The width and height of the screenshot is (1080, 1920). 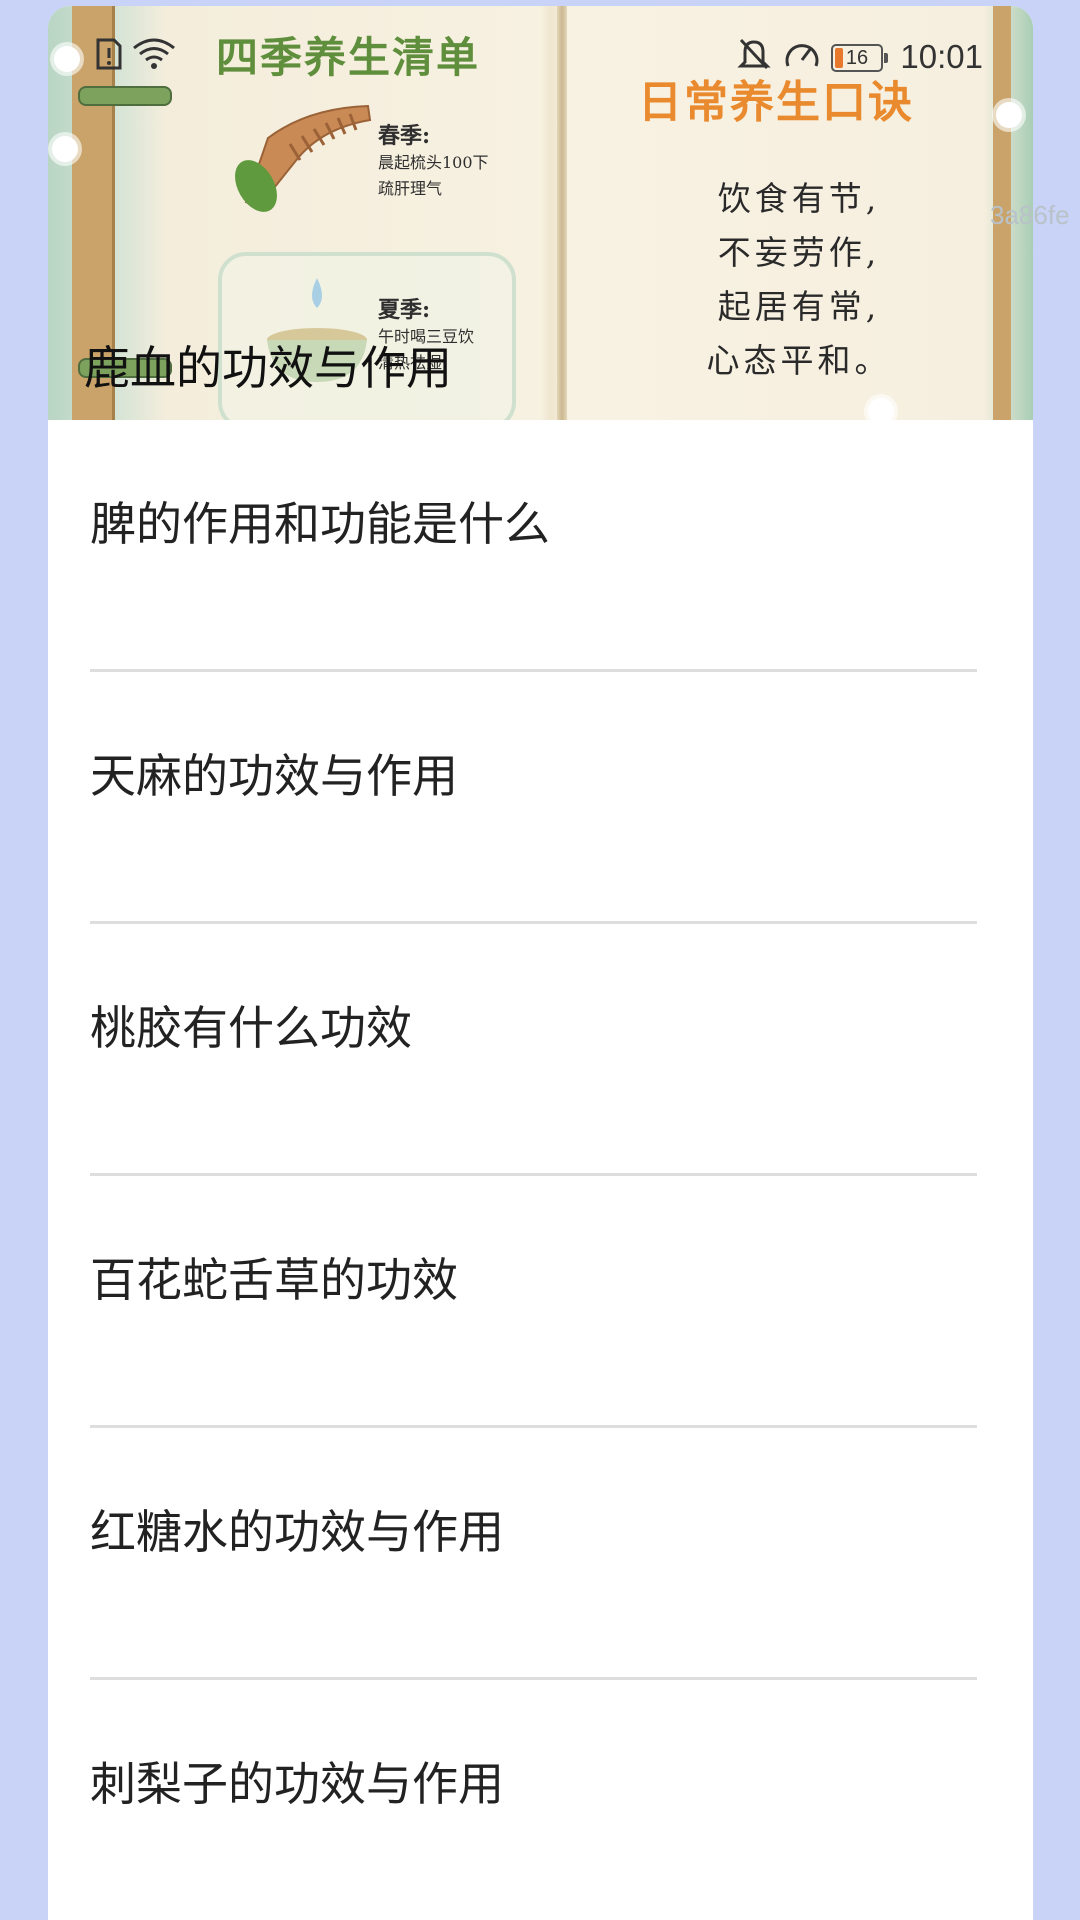 I want to click on status-time: 10:01, so click(x=941, y=56).